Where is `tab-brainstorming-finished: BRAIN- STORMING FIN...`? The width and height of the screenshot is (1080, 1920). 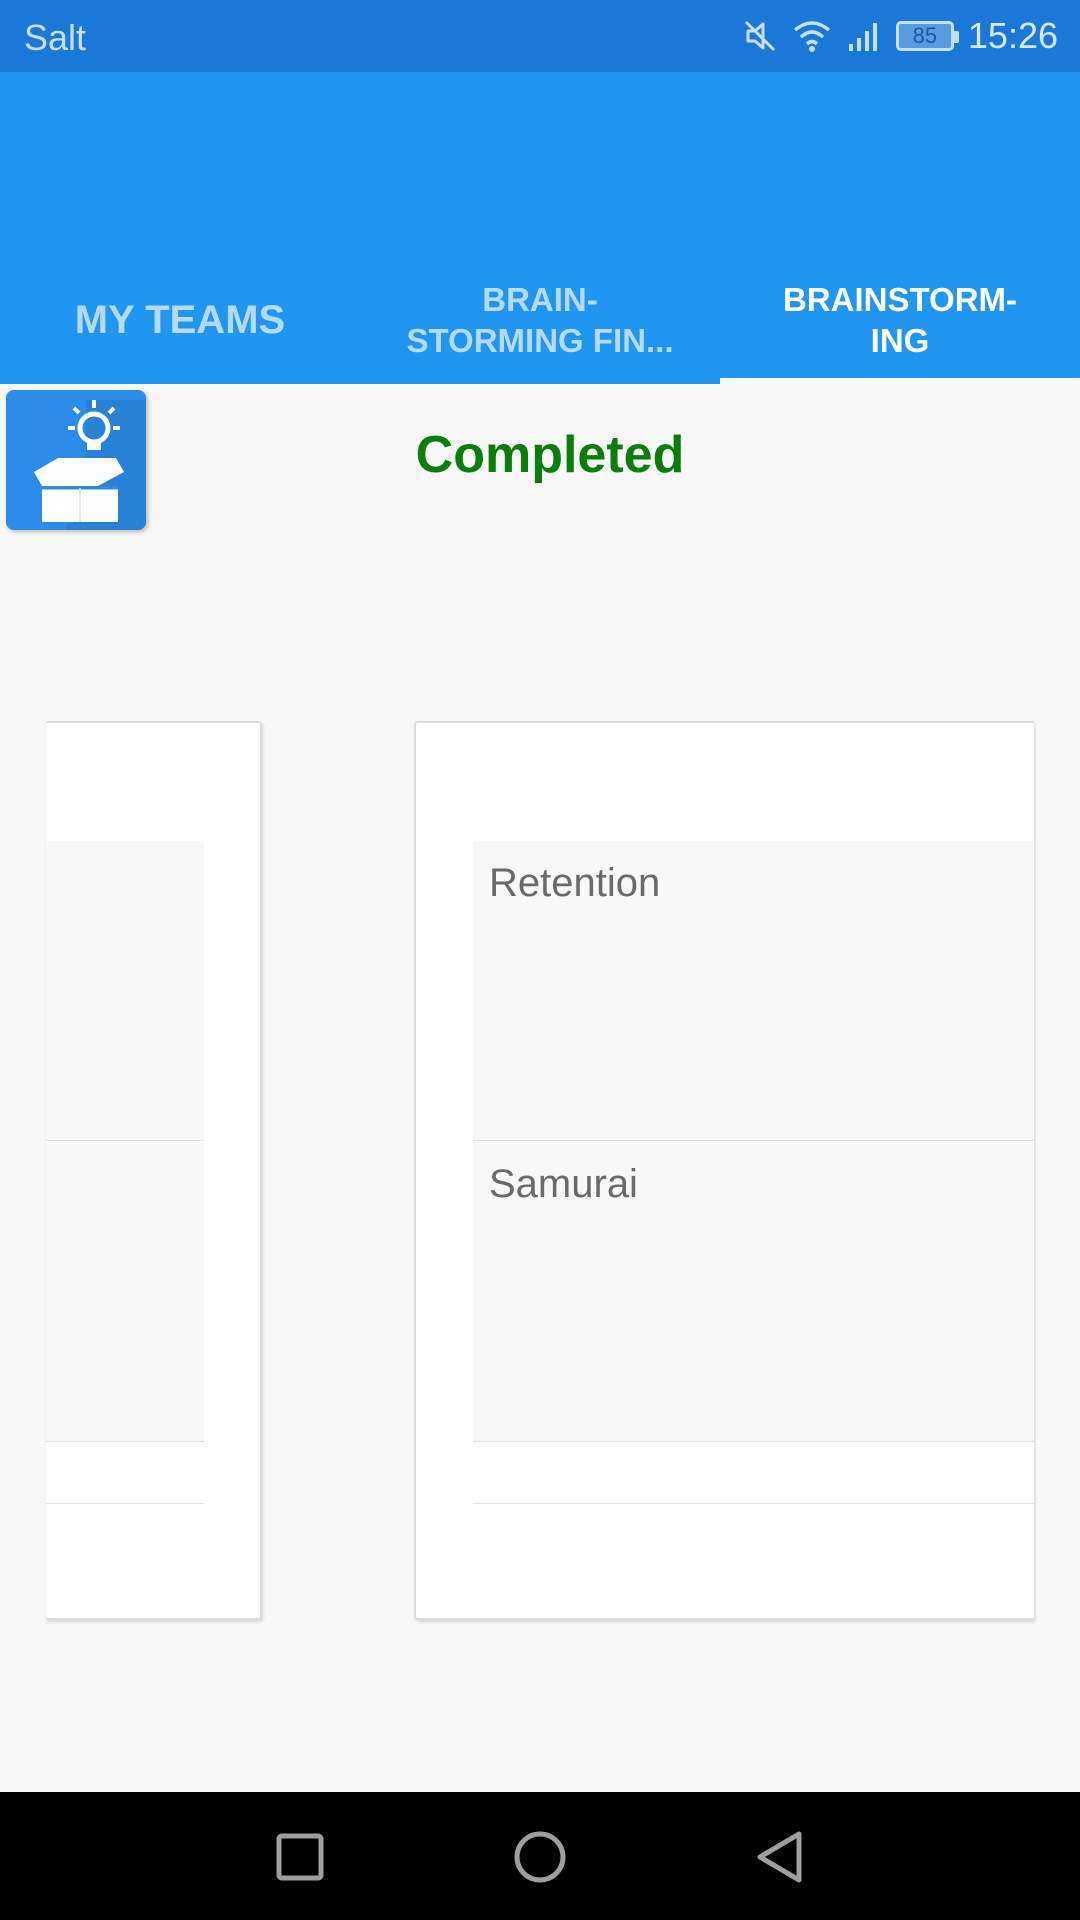 tab-brainstorming-finished: BRAIN- STORMING FIN... is located at coordinates (540, 320).